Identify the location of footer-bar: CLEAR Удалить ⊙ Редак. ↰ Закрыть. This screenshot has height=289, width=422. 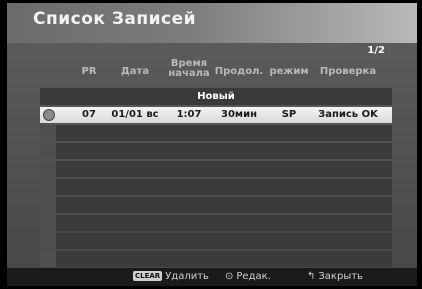
(212, 277).